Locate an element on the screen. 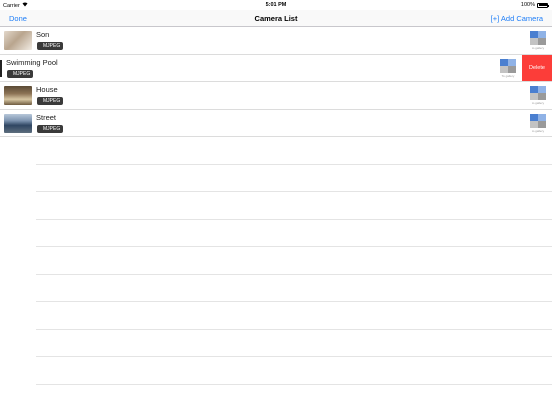 Image resolution: width=552 pixels, height=414 pixels. navigation-bar: Done Camera List [+] Add Camera is located at coordinates (276, 18).